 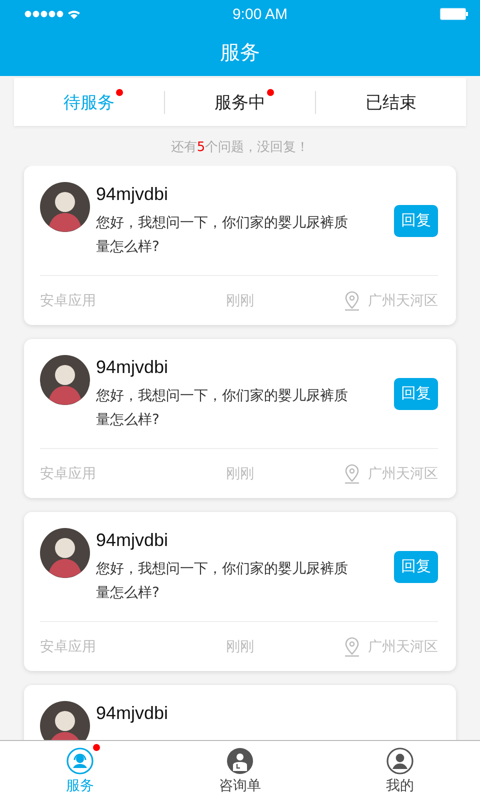 I want to click on nav-tab: 咨询单, so click(x=240, y=770).